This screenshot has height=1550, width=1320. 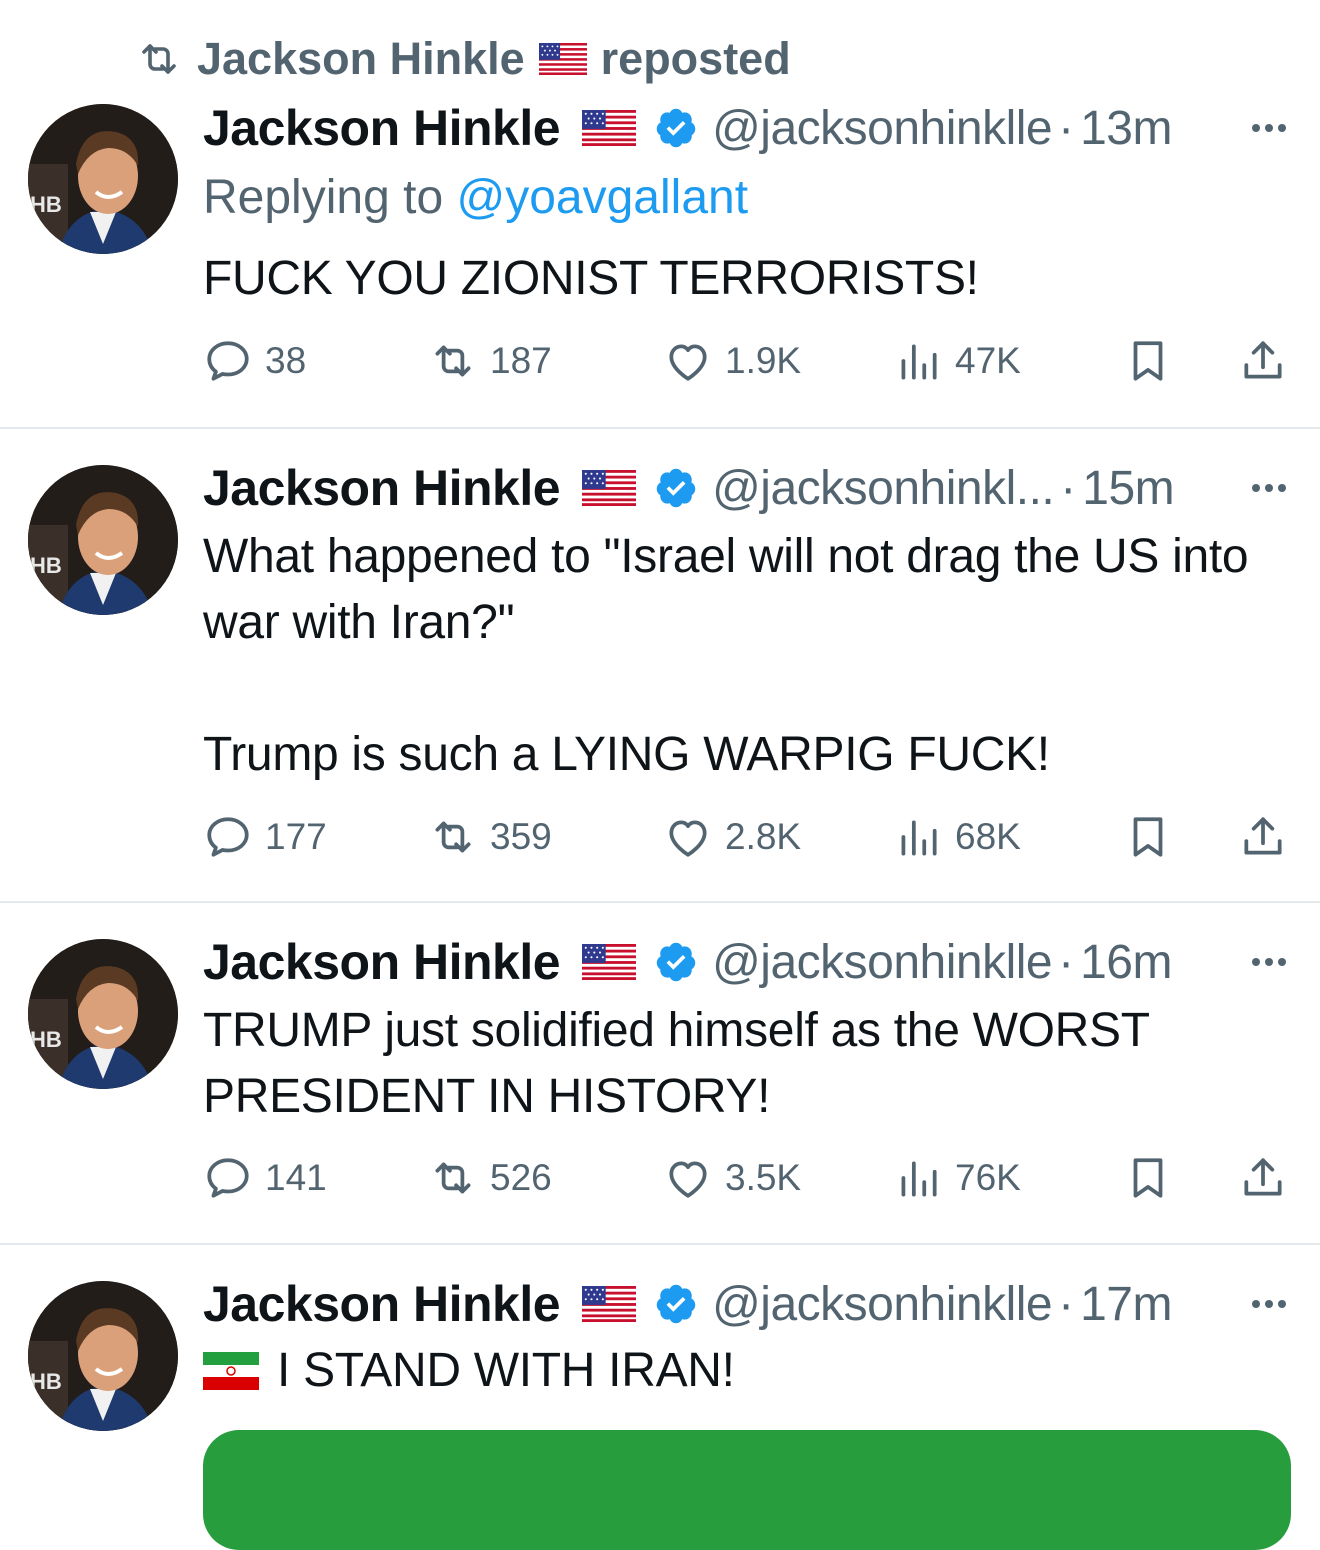 I want to click on tweet-header: Jackson Hinkle @jacksonhinklle · 17m, so click(x=746, y=1304).